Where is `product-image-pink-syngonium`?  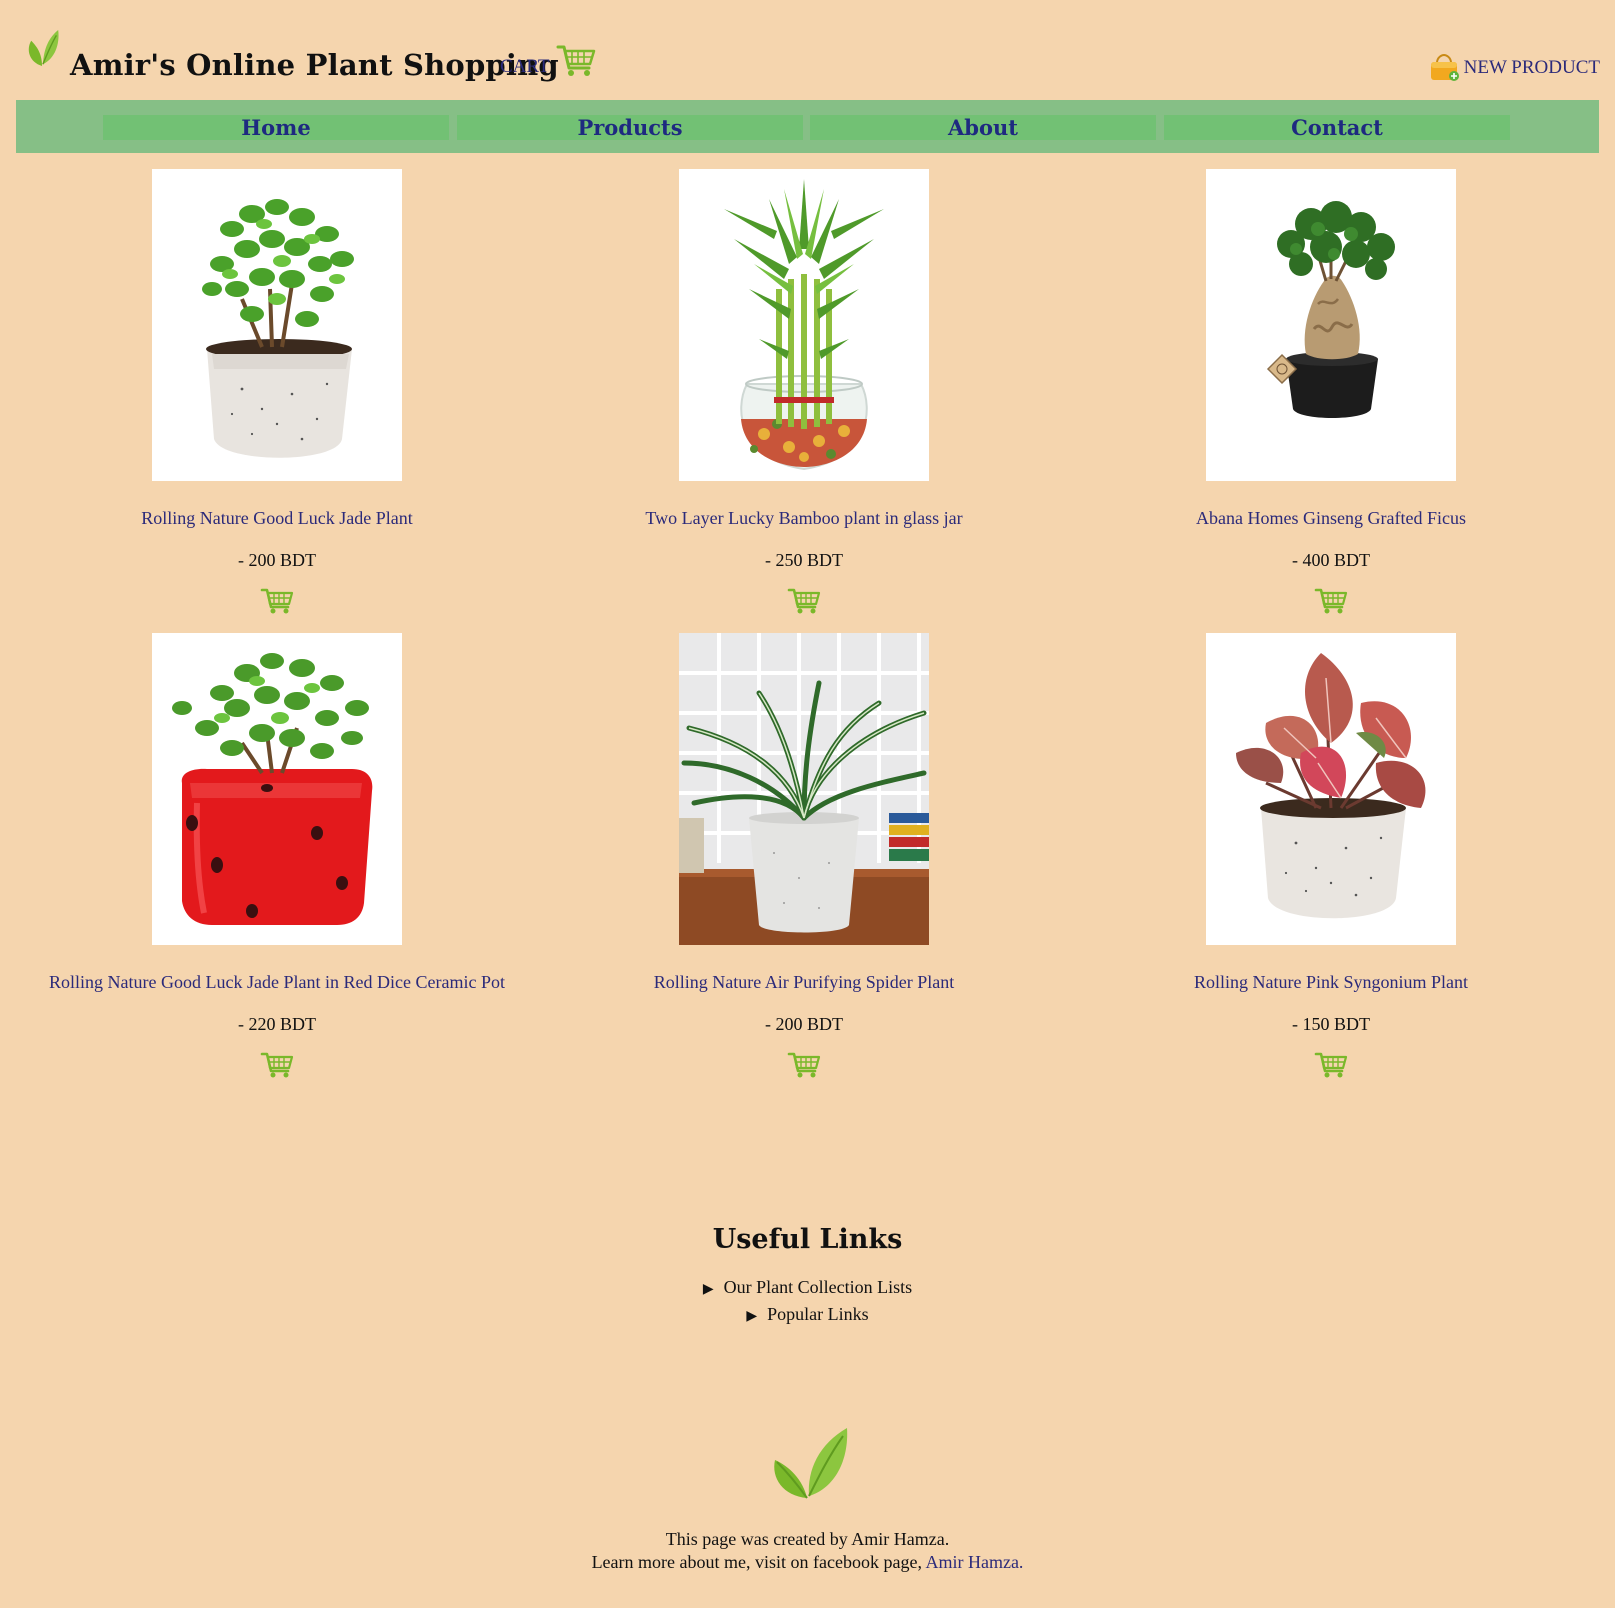 product-image-pink-syngonium is located at coordinates (1331, 789).